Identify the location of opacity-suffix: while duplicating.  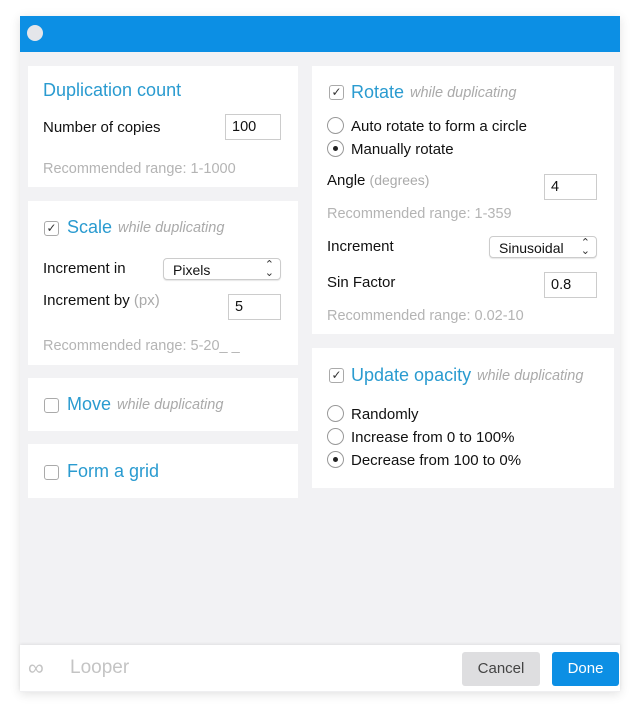
(530, 376).